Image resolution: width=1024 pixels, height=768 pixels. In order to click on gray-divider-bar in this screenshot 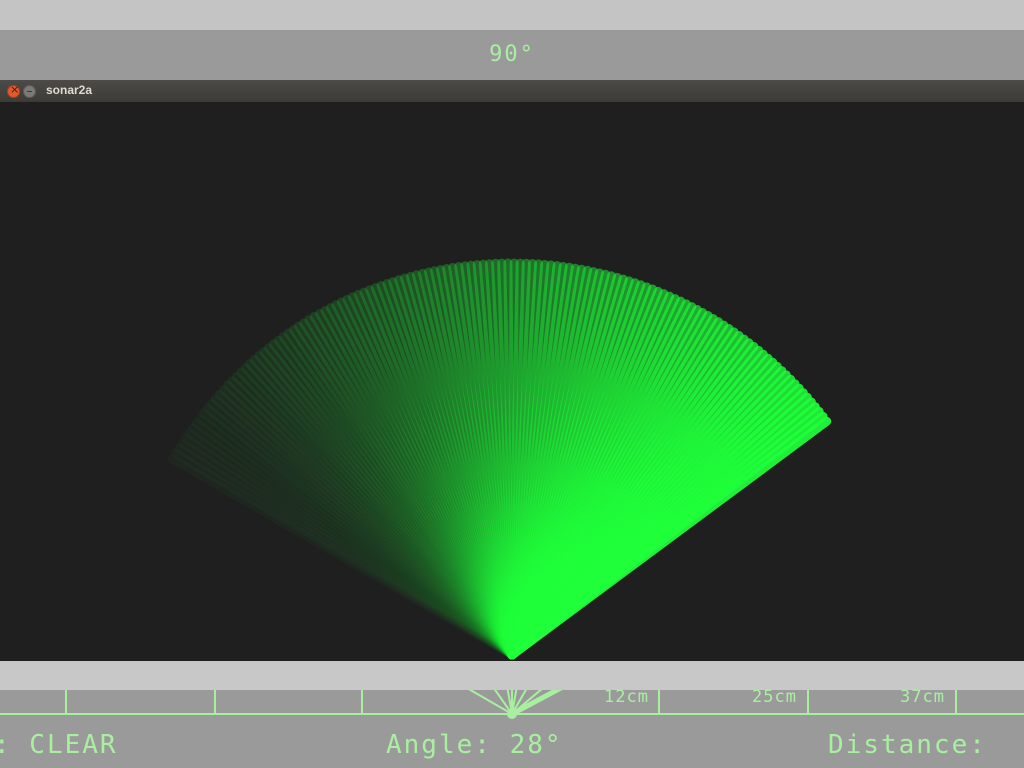, I will do `click(512, 675)`.